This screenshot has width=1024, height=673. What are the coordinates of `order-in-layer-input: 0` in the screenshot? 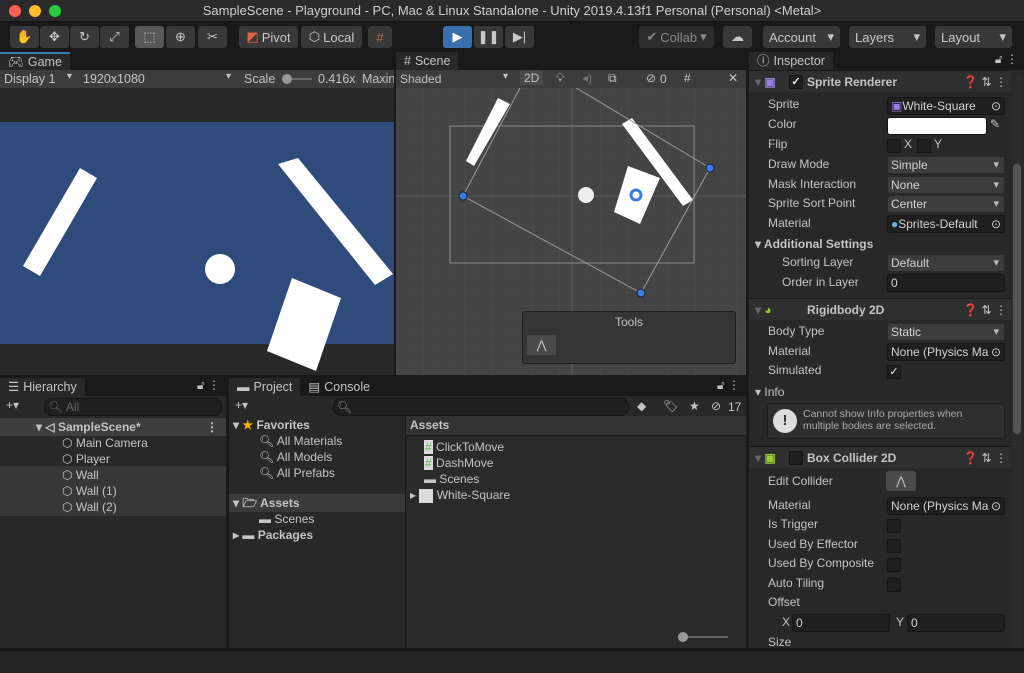 It's located at (946, 283).